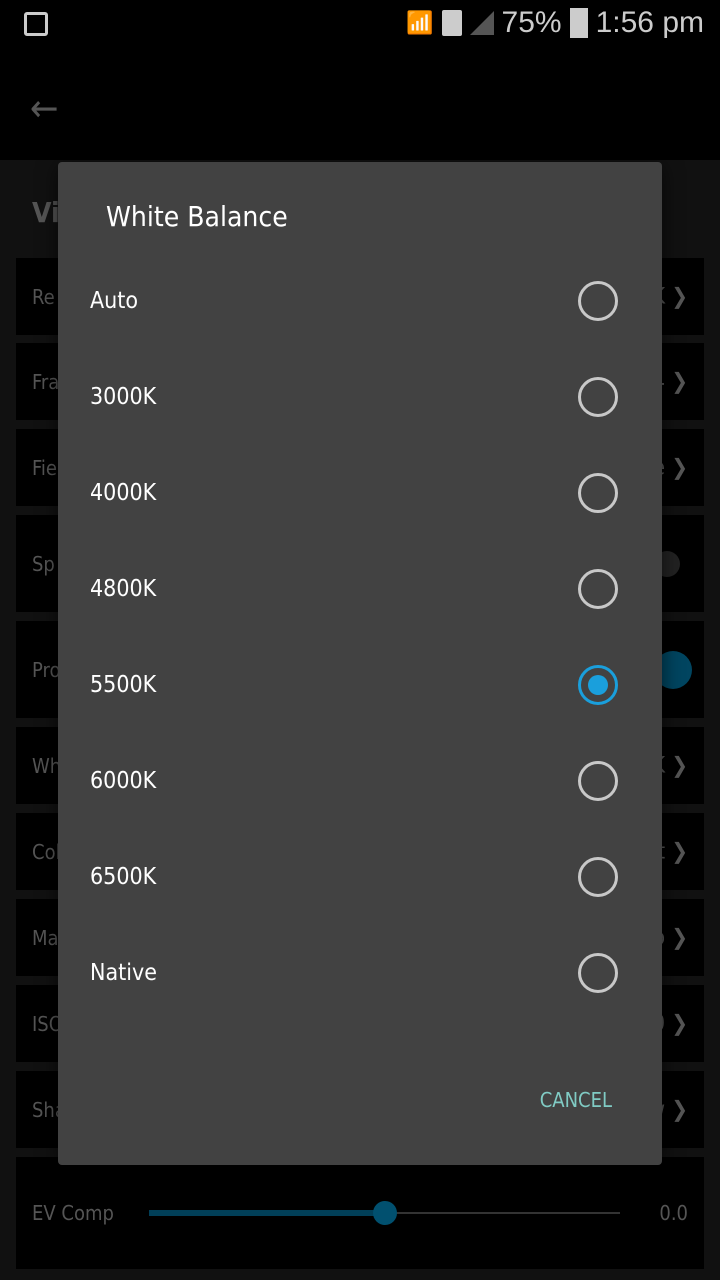 This screenshot has height=1280, width=720. What do you see at coordinates (420, 22) in the screenshot?
I see `wifi-icon: 📶` at bounding box center [420, 22].